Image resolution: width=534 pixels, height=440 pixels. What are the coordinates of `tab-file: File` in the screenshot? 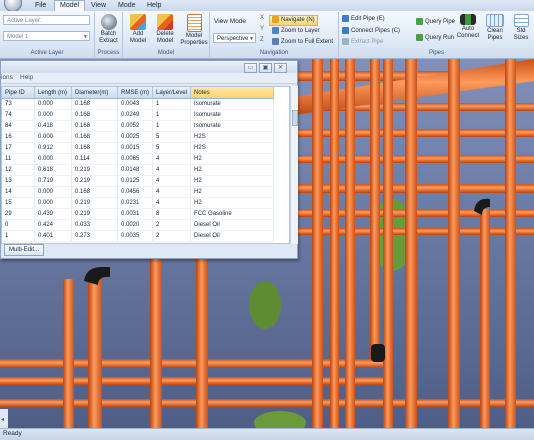 It's located at (40, 6).